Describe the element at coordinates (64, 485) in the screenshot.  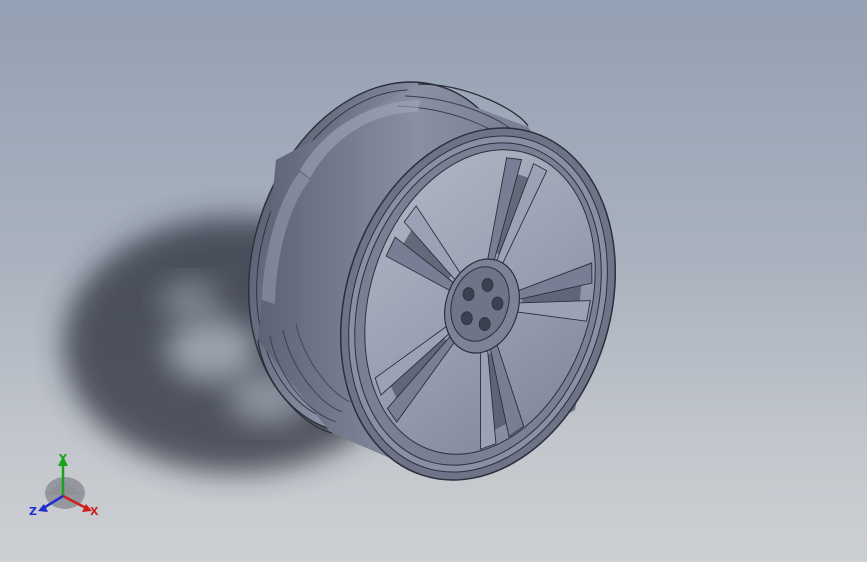
I see `view-triad: Y X Z` at that location.